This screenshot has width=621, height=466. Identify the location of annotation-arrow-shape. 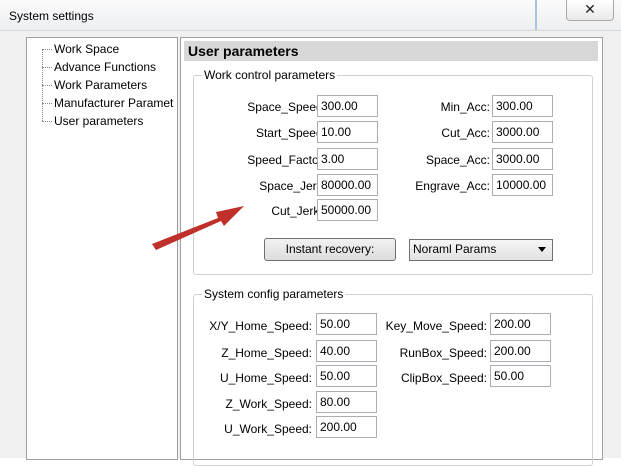
(198, 228).